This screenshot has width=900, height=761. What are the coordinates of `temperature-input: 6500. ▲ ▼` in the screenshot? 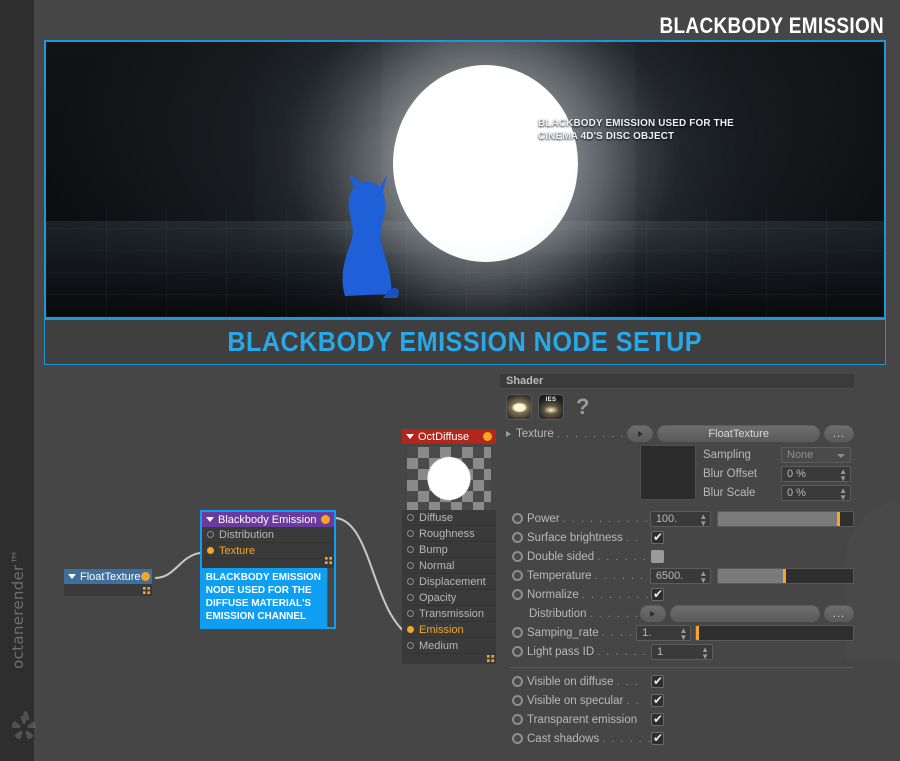 It's located at (680, 575).